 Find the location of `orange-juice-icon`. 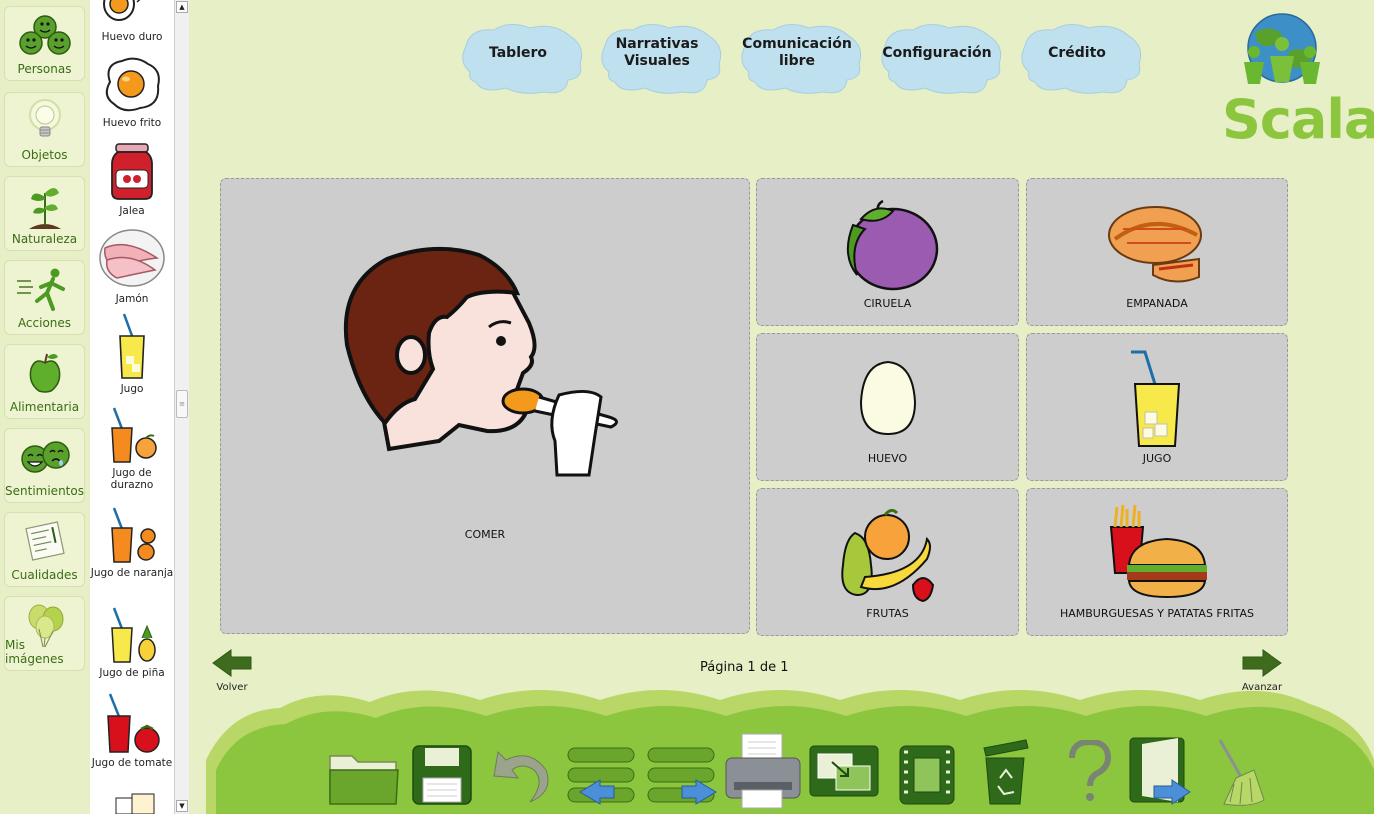

orange-juice-icon is located at coordinates (133, 535).